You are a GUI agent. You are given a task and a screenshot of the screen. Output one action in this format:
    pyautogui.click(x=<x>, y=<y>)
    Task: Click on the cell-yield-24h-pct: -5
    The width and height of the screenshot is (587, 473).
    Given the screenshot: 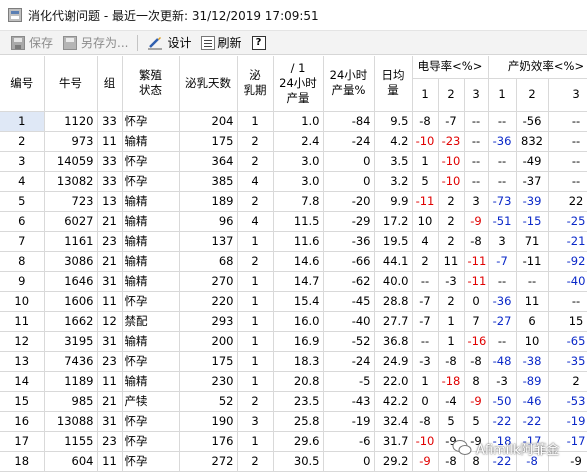 What is the action you would take?
    pyautogui.click(x=349, y=381)
    